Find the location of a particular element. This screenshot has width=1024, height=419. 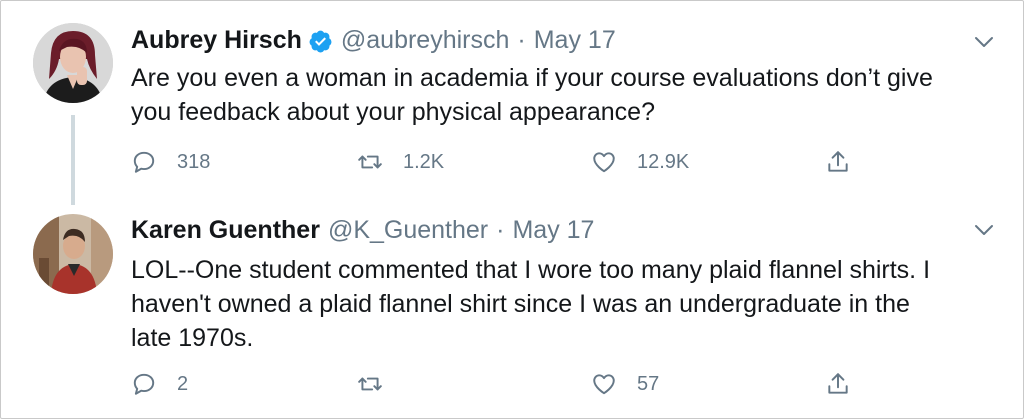

retweet-button: 1.2K is located at coordinates (400, 162).